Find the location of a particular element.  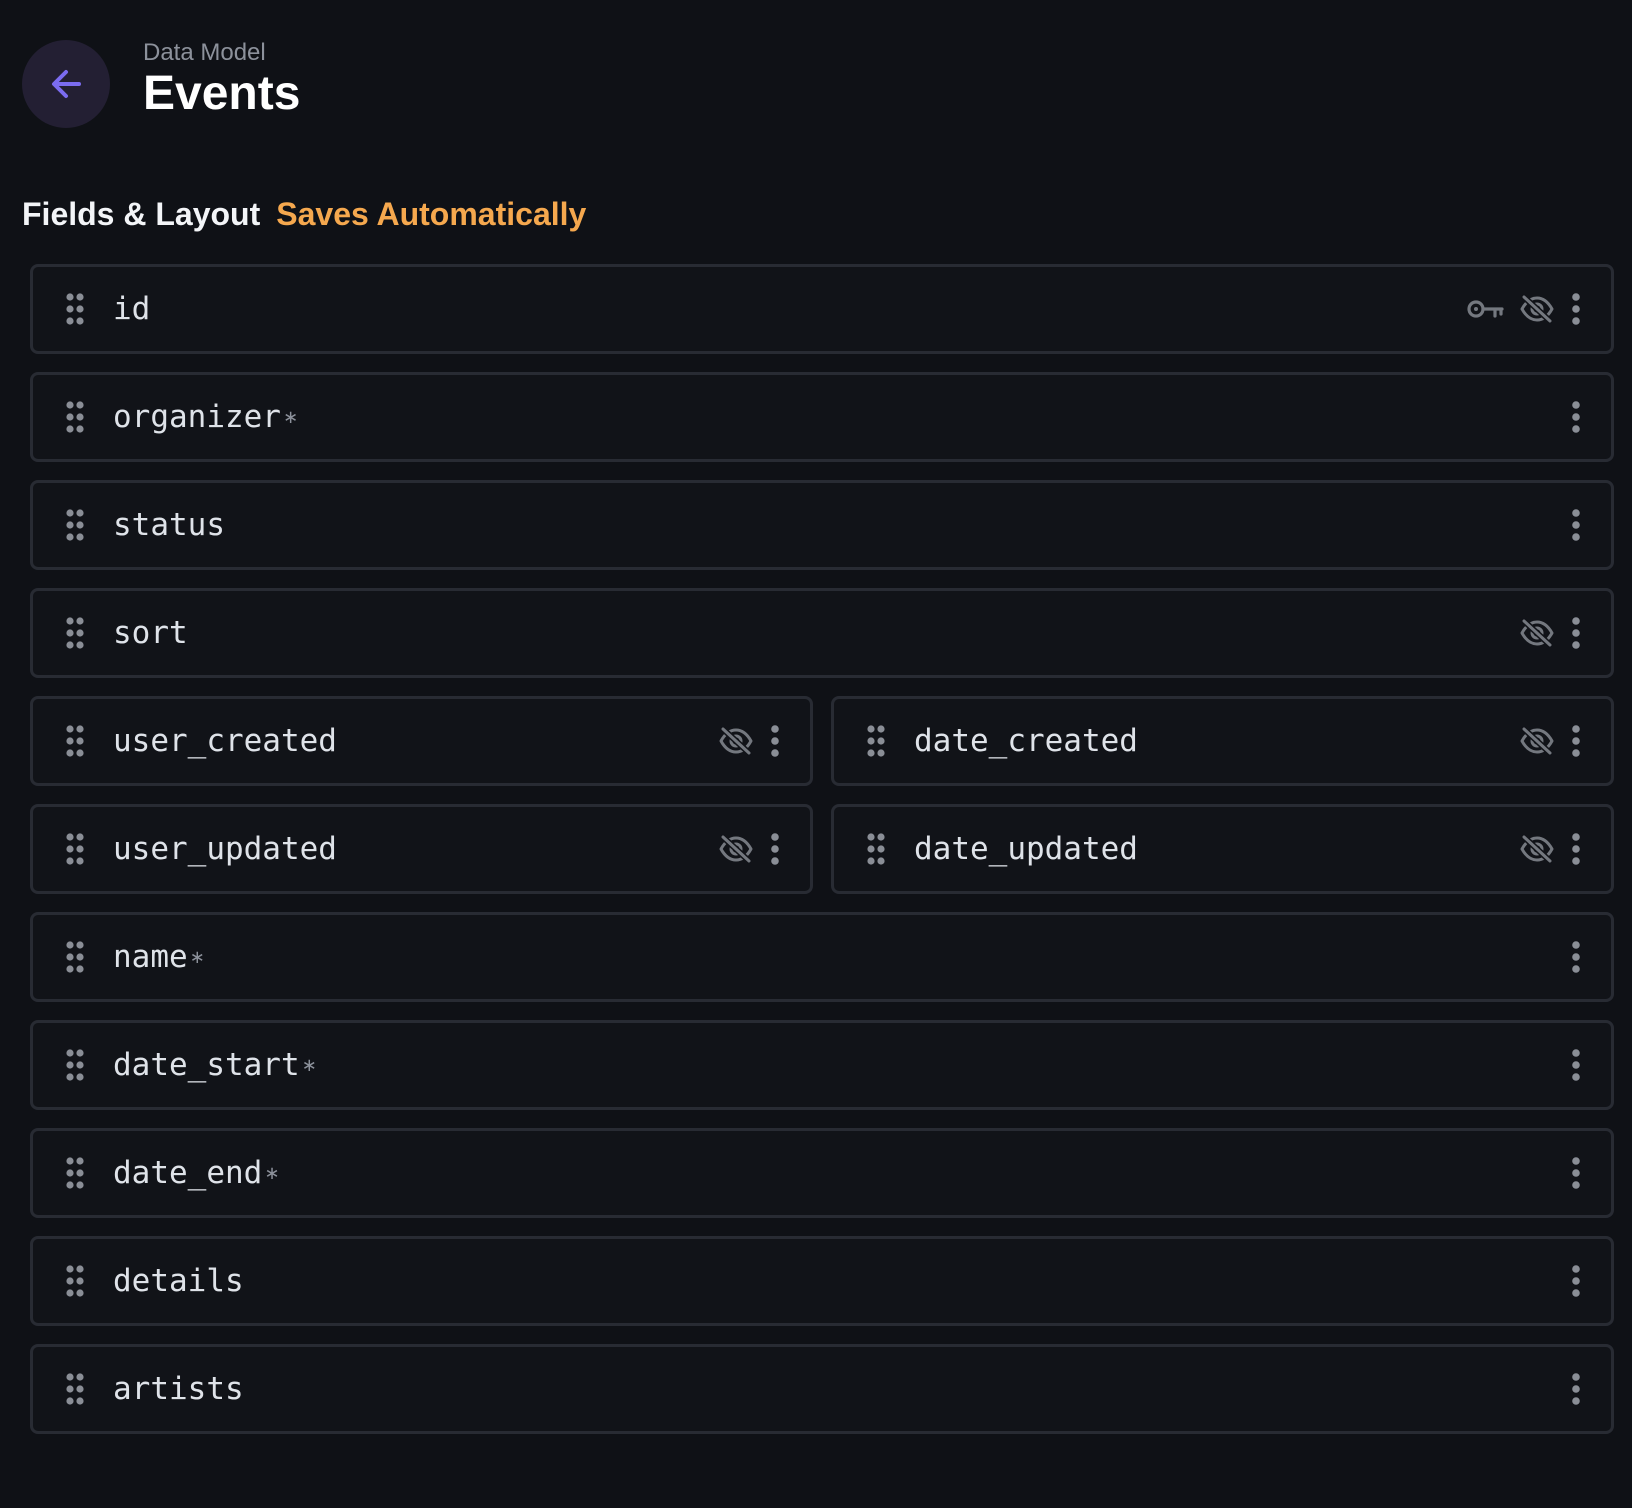

page-header: Data Model Events is located at coordinates (161, 83).